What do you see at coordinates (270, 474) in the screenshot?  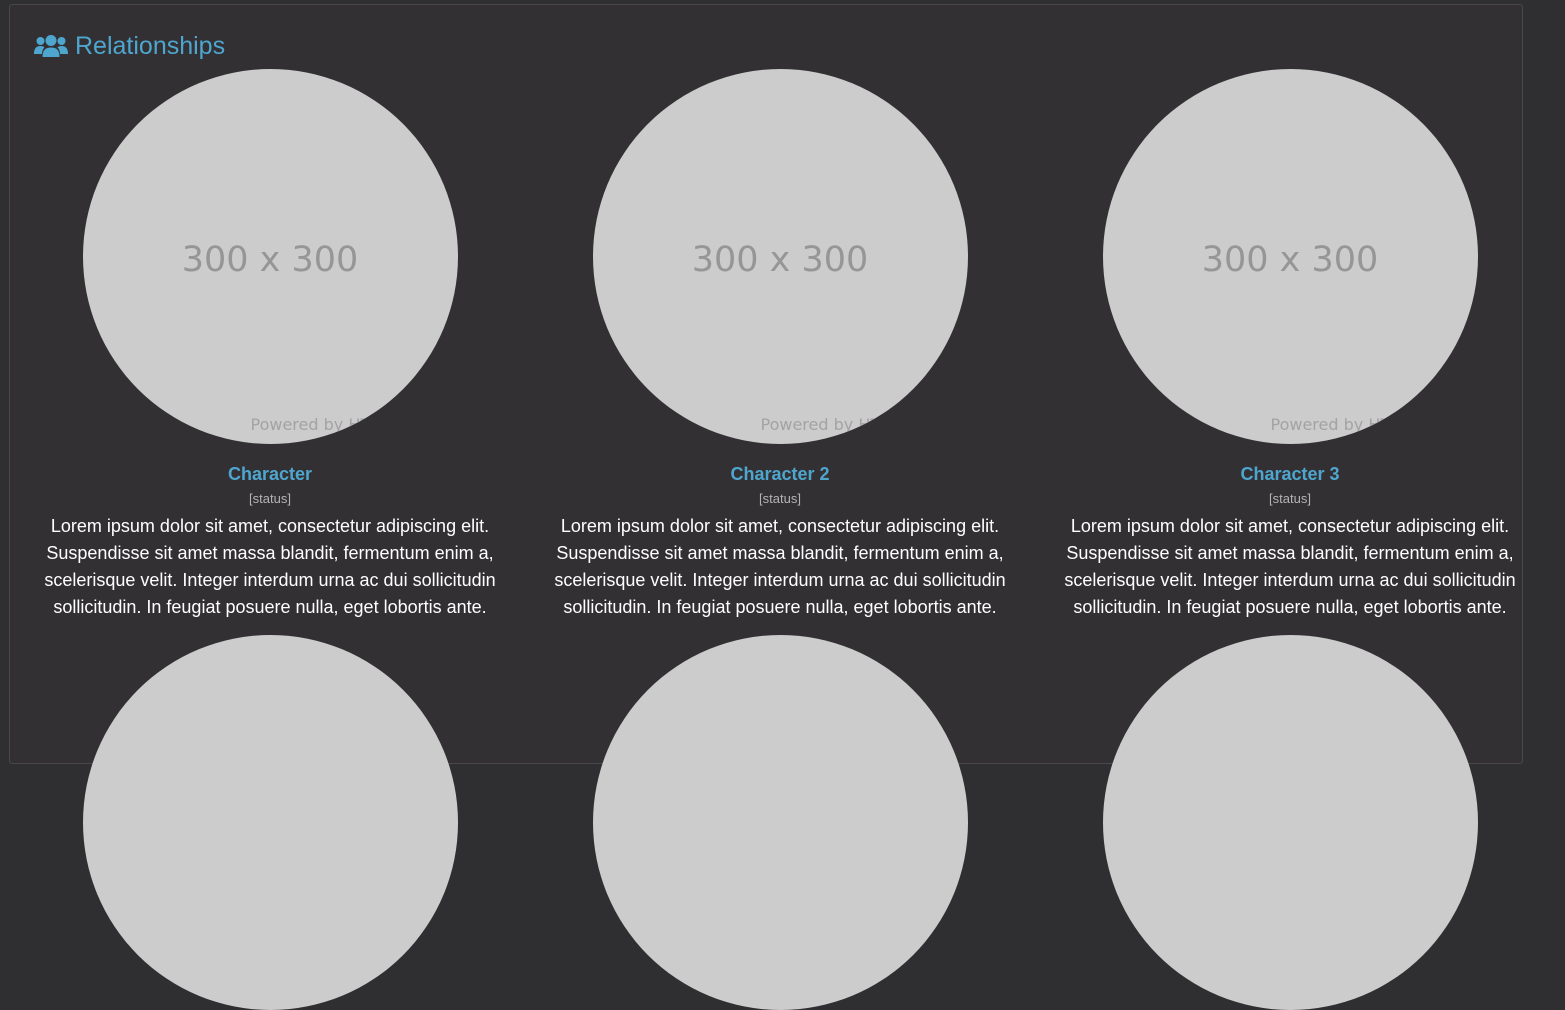 I see `character-name: Character` at bounding box center [270, 474].